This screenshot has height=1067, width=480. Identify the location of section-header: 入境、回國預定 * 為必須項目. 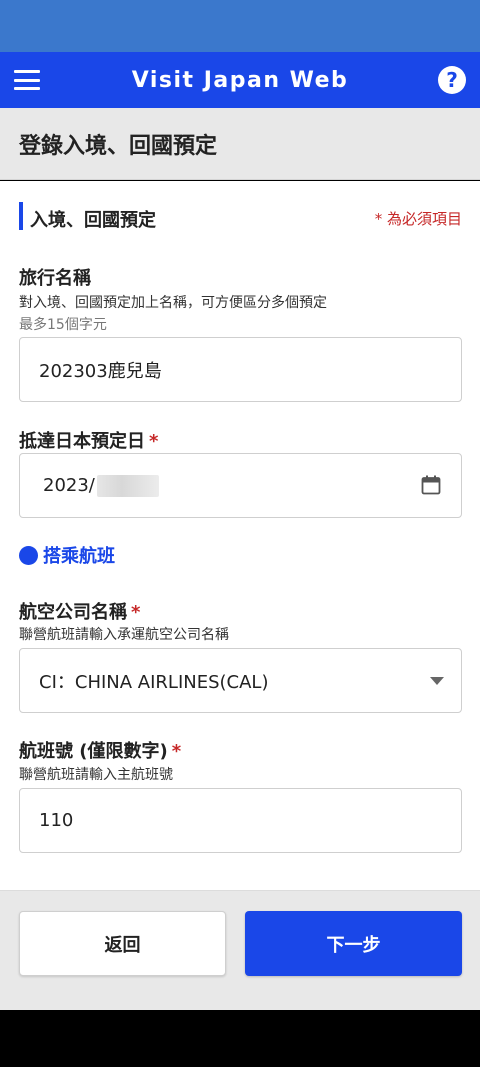
(240, 216).